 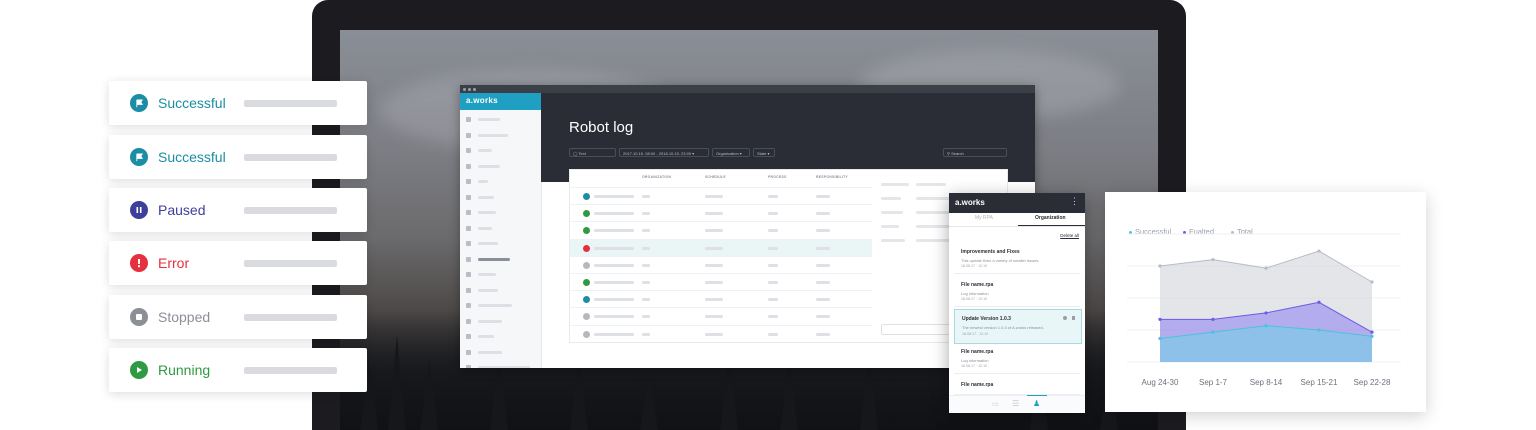 What do you see at coordinates (182, 210) in the screenshot?
I see `status-label: Paused` at bounding box center [182, 210].